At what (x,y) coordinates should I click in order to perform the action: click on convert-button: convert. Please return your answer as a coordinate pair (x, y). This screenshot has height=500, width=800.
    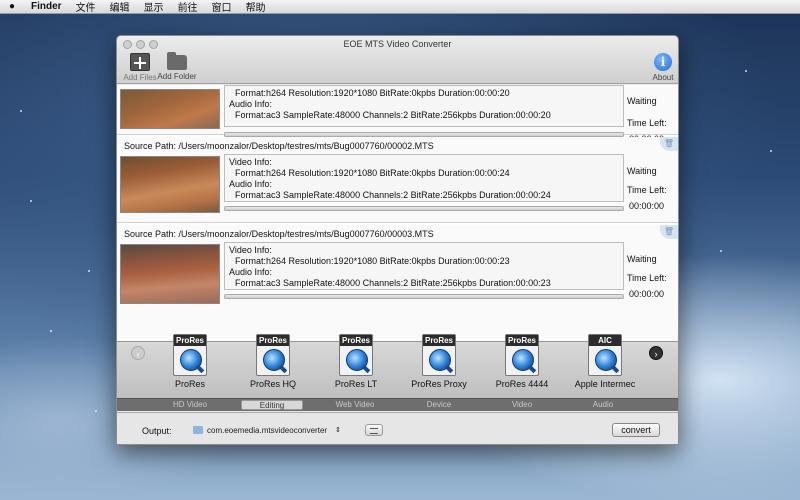
    Looking at the image, I should click on (636, 430).